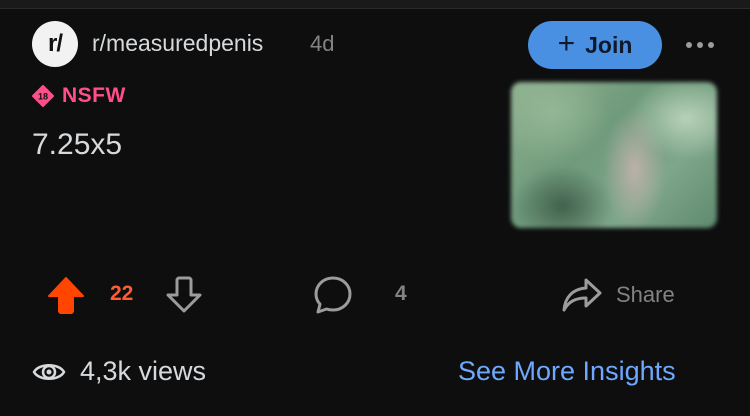 The image size is (750, 416). Describe the element at coordinates (184, 295) in the screenshot. I see `downvote-icon` at that location.